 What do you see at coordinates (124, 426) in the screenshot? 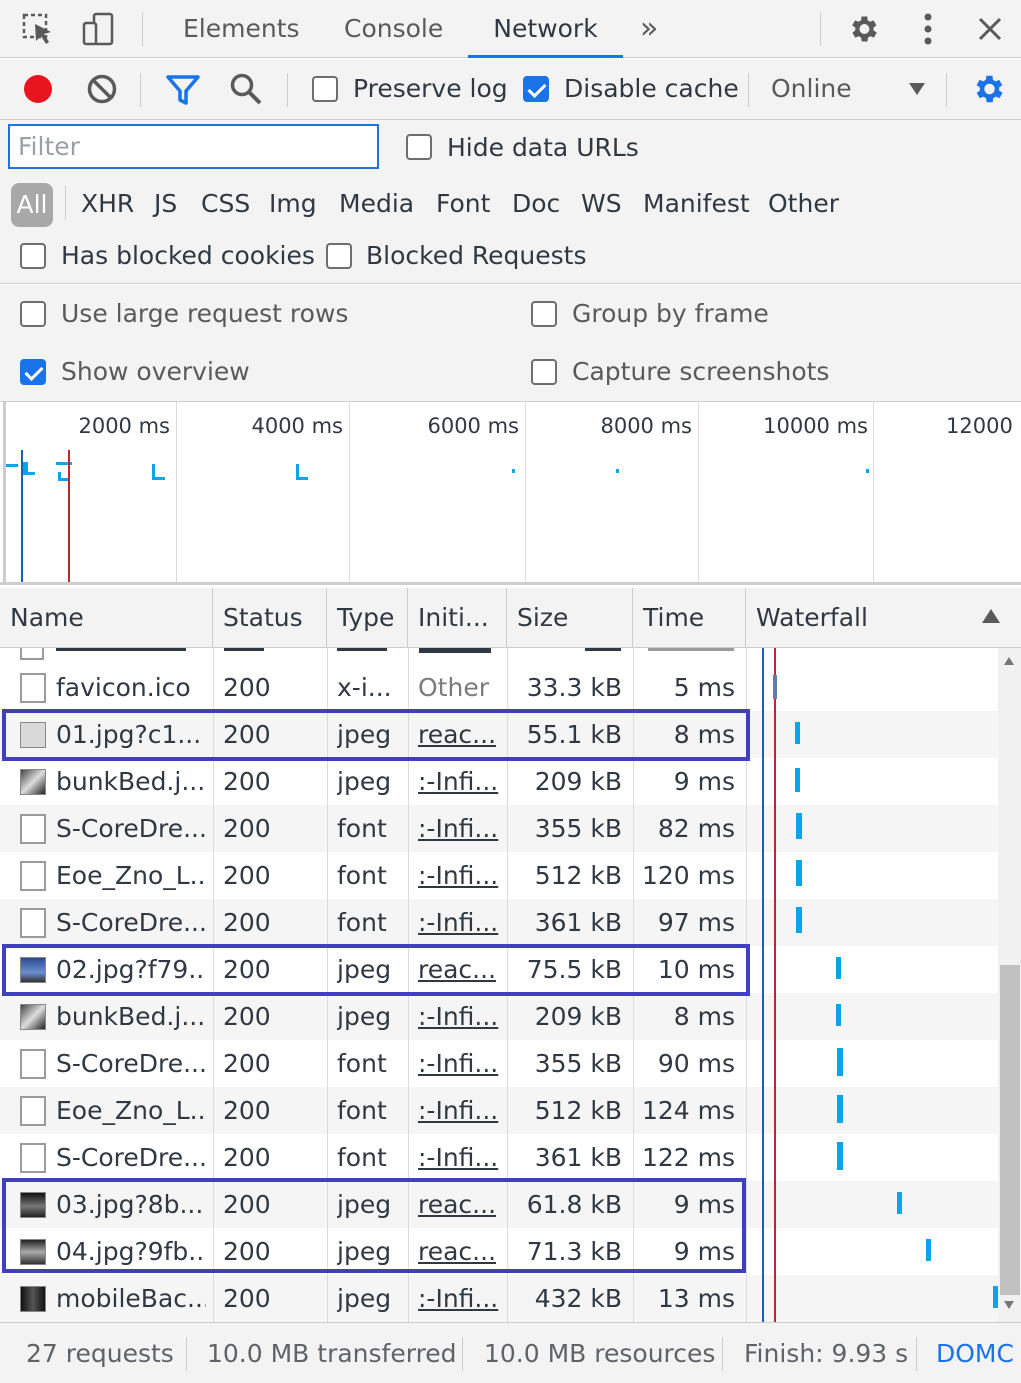
I see `timeline-tick-label: 2000 ms` at bounding box center [124, 426].